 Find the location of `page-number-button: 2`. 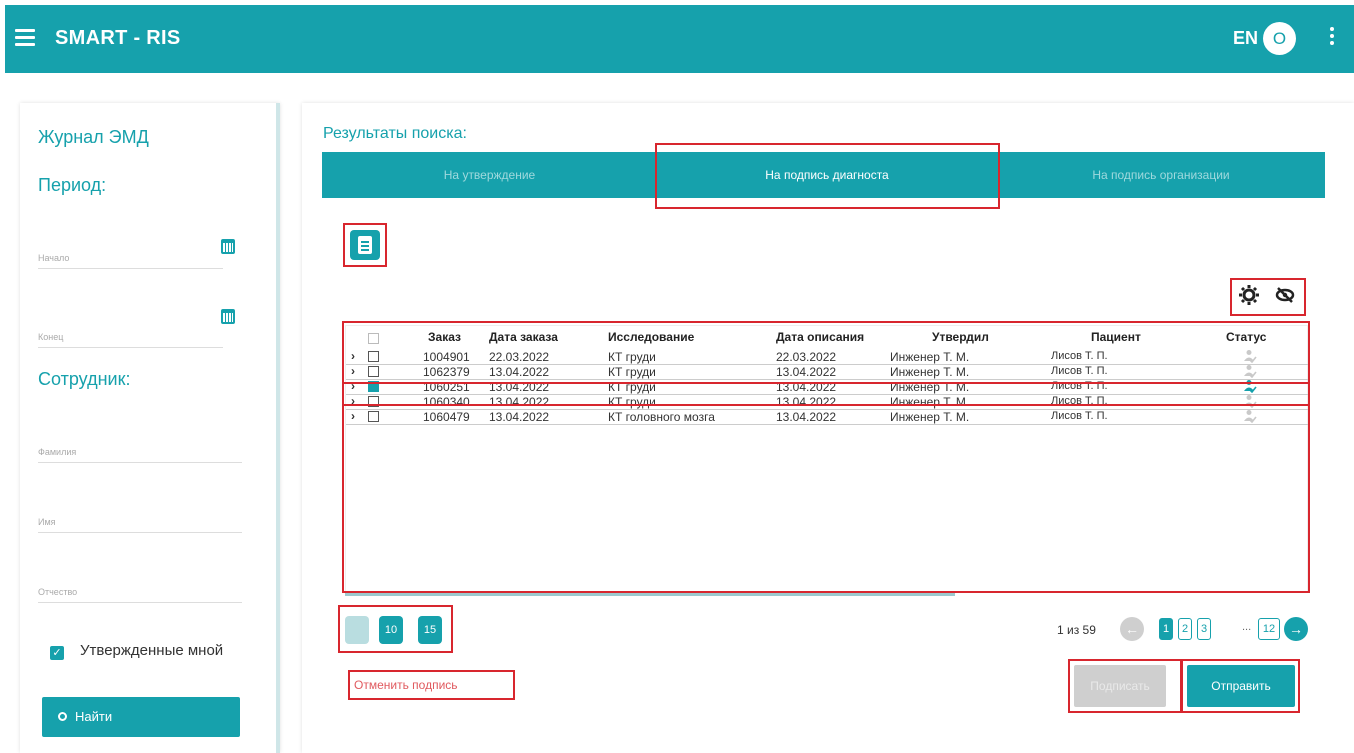

page-number-button: 2 is located at coordinates (1185, 629).